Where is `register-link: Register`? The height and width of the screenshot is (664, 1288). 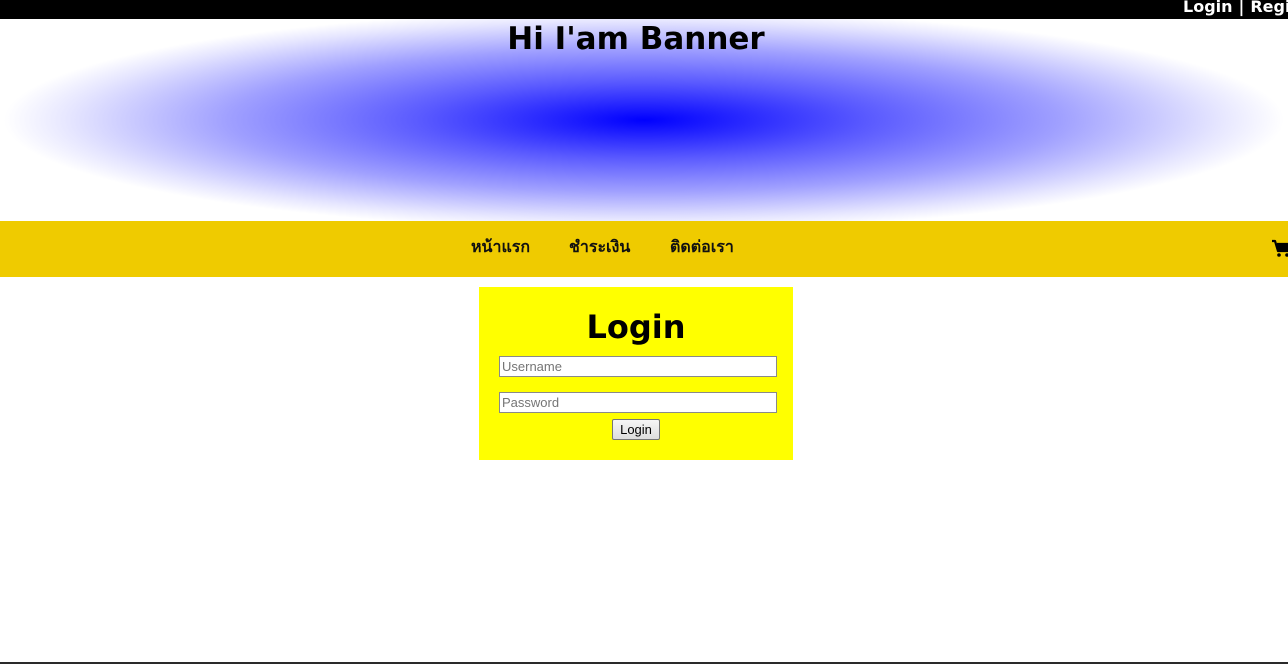
register-link: Register is located at coordinates (1269, 8).